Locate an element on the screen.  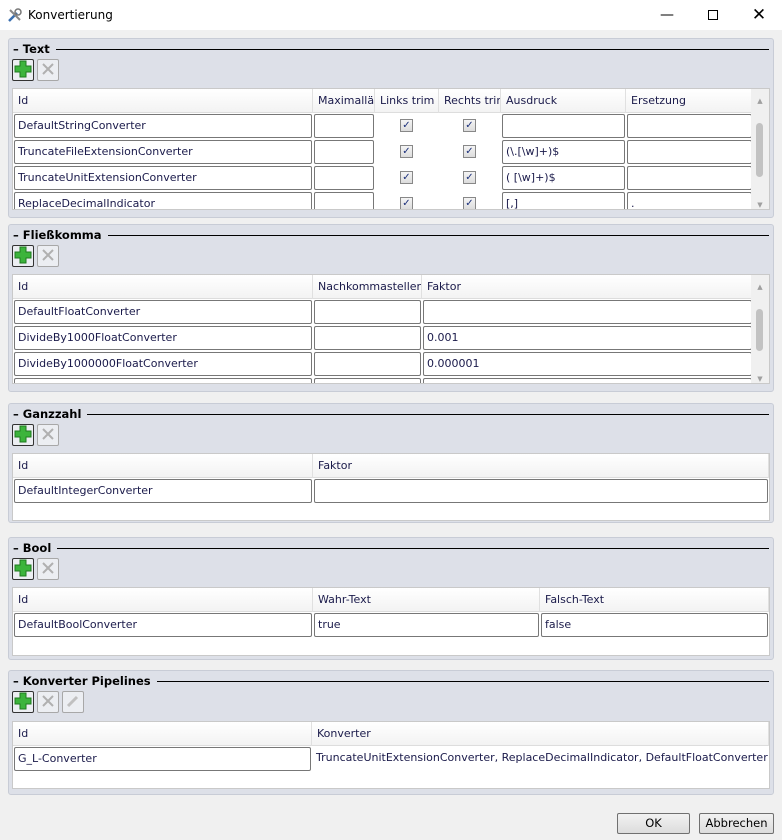
id-field: DivideBy1000FloatConverter is located at coordinates (163, 338).